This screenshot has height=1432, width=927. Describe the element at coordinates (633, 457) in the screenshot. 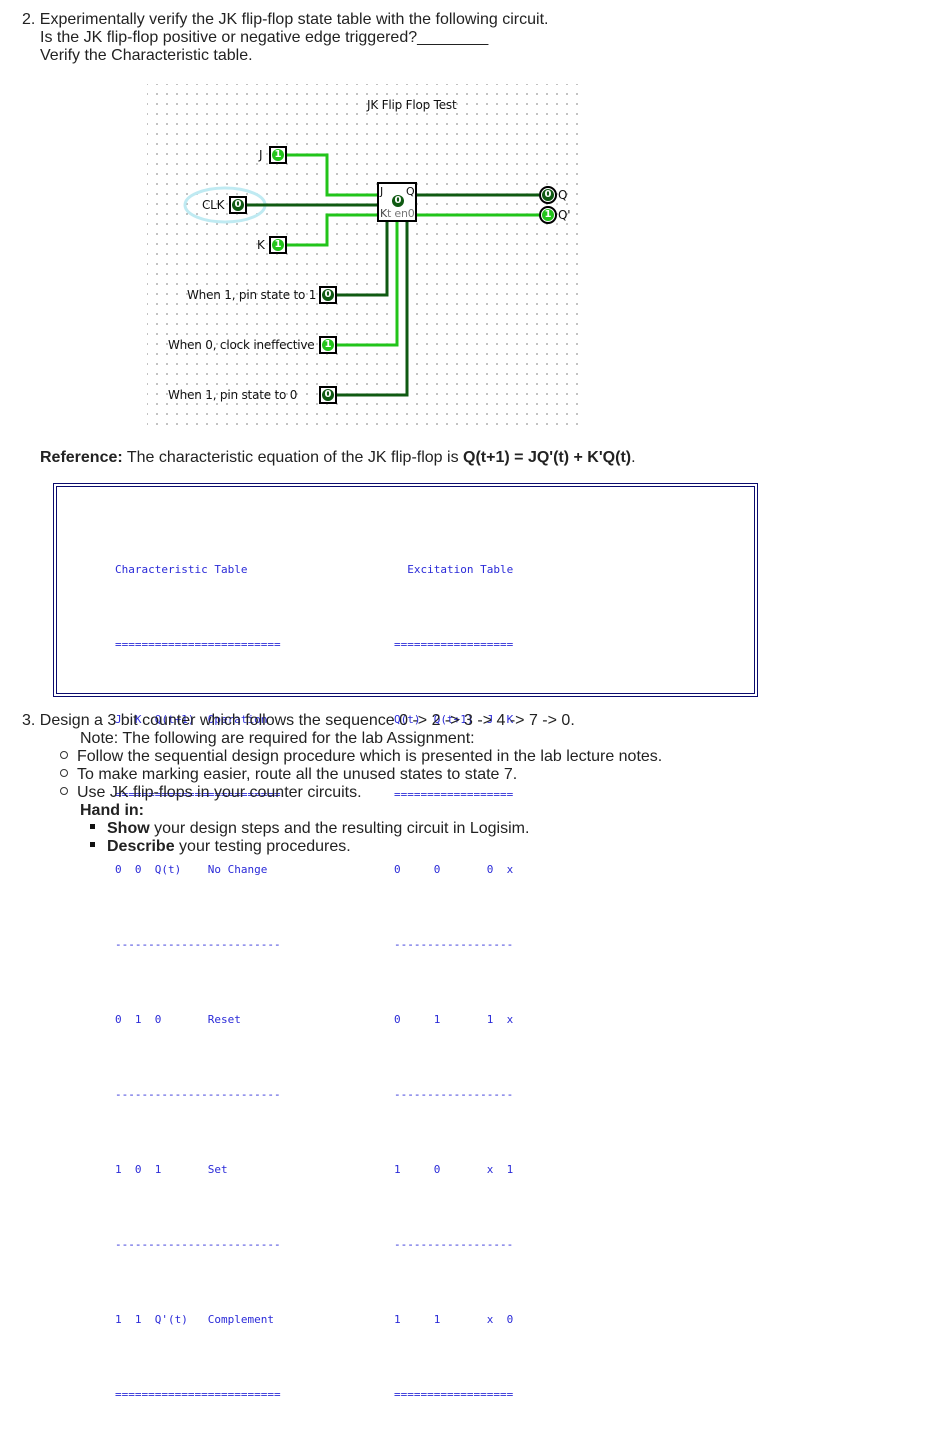

I see `reference-end: .` at that location.